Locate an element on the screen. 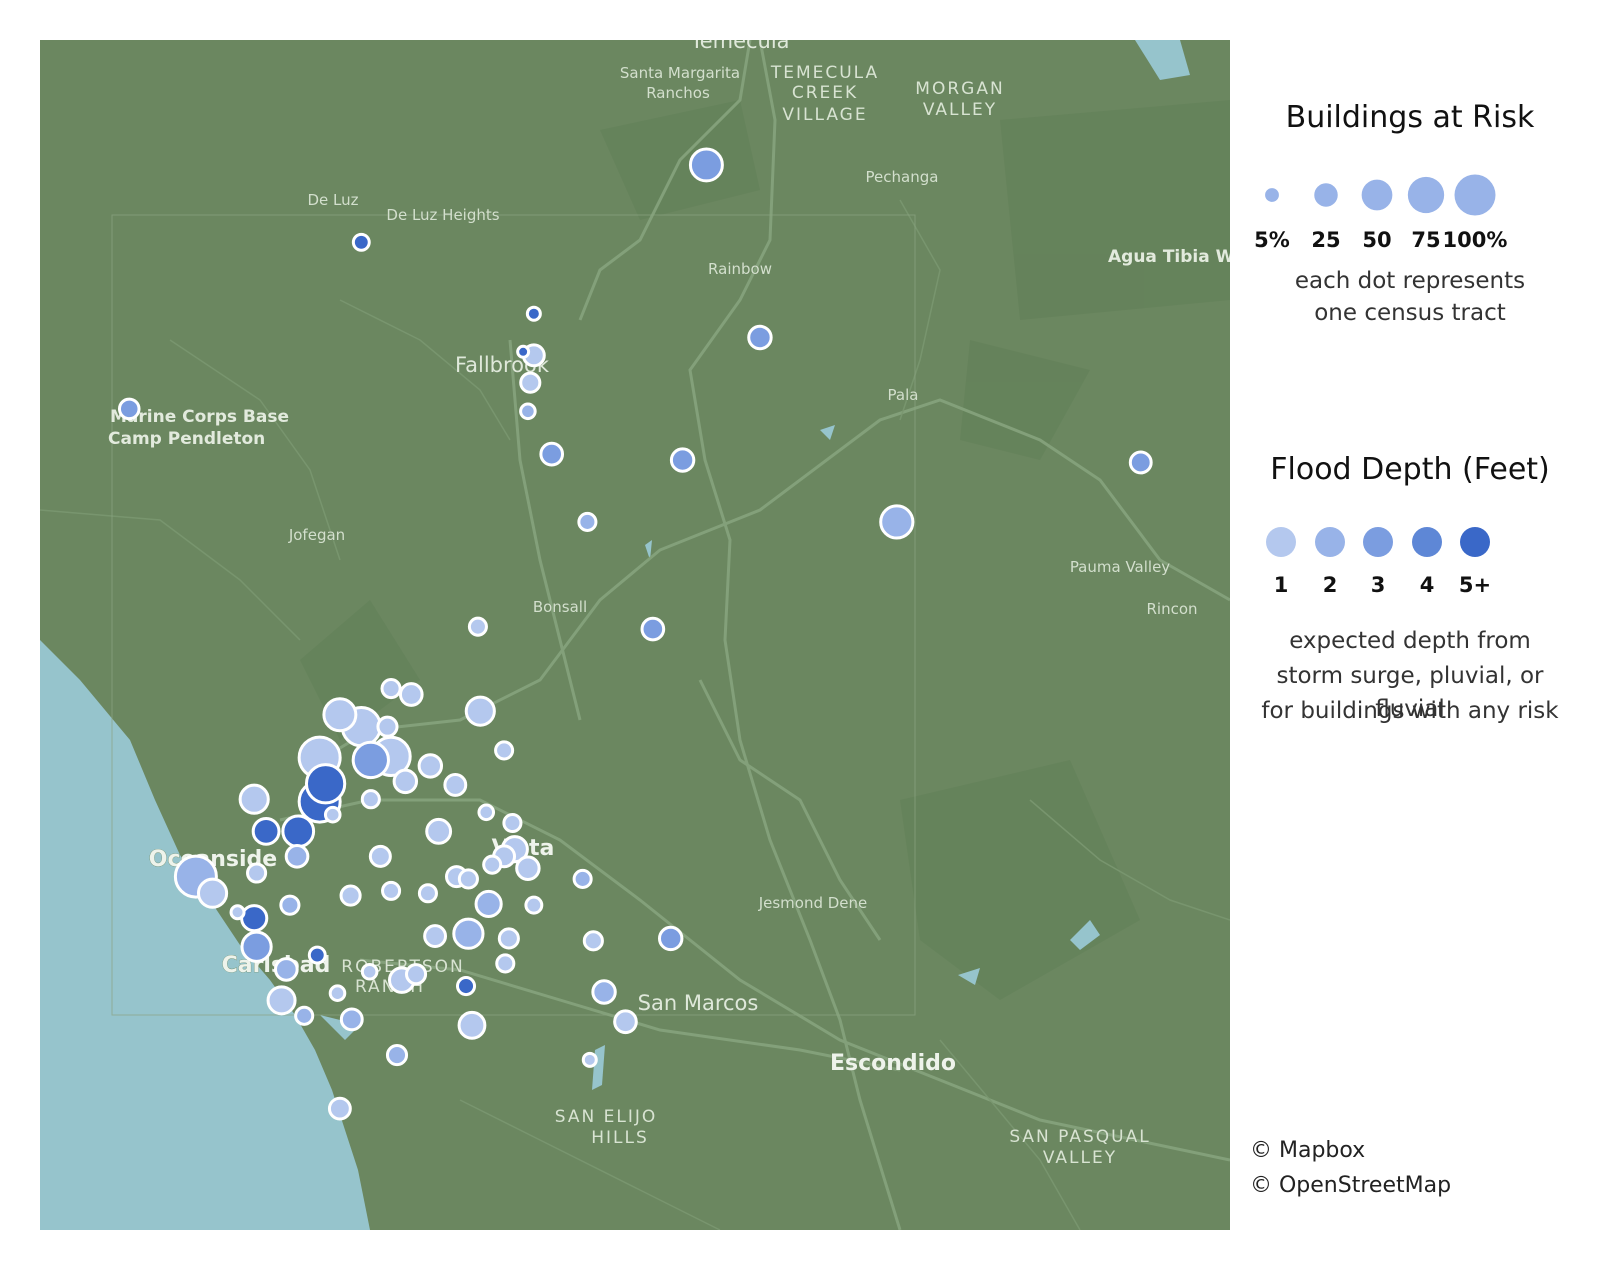  depth-legend-label: 2 is located at coordinates (1330, 585).